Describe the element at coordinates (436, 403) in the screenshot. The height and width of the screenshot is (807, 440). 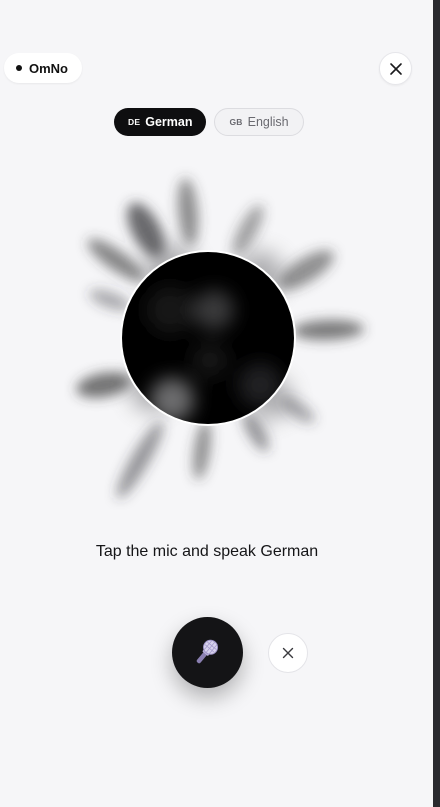
I see `window-edge` at that location.